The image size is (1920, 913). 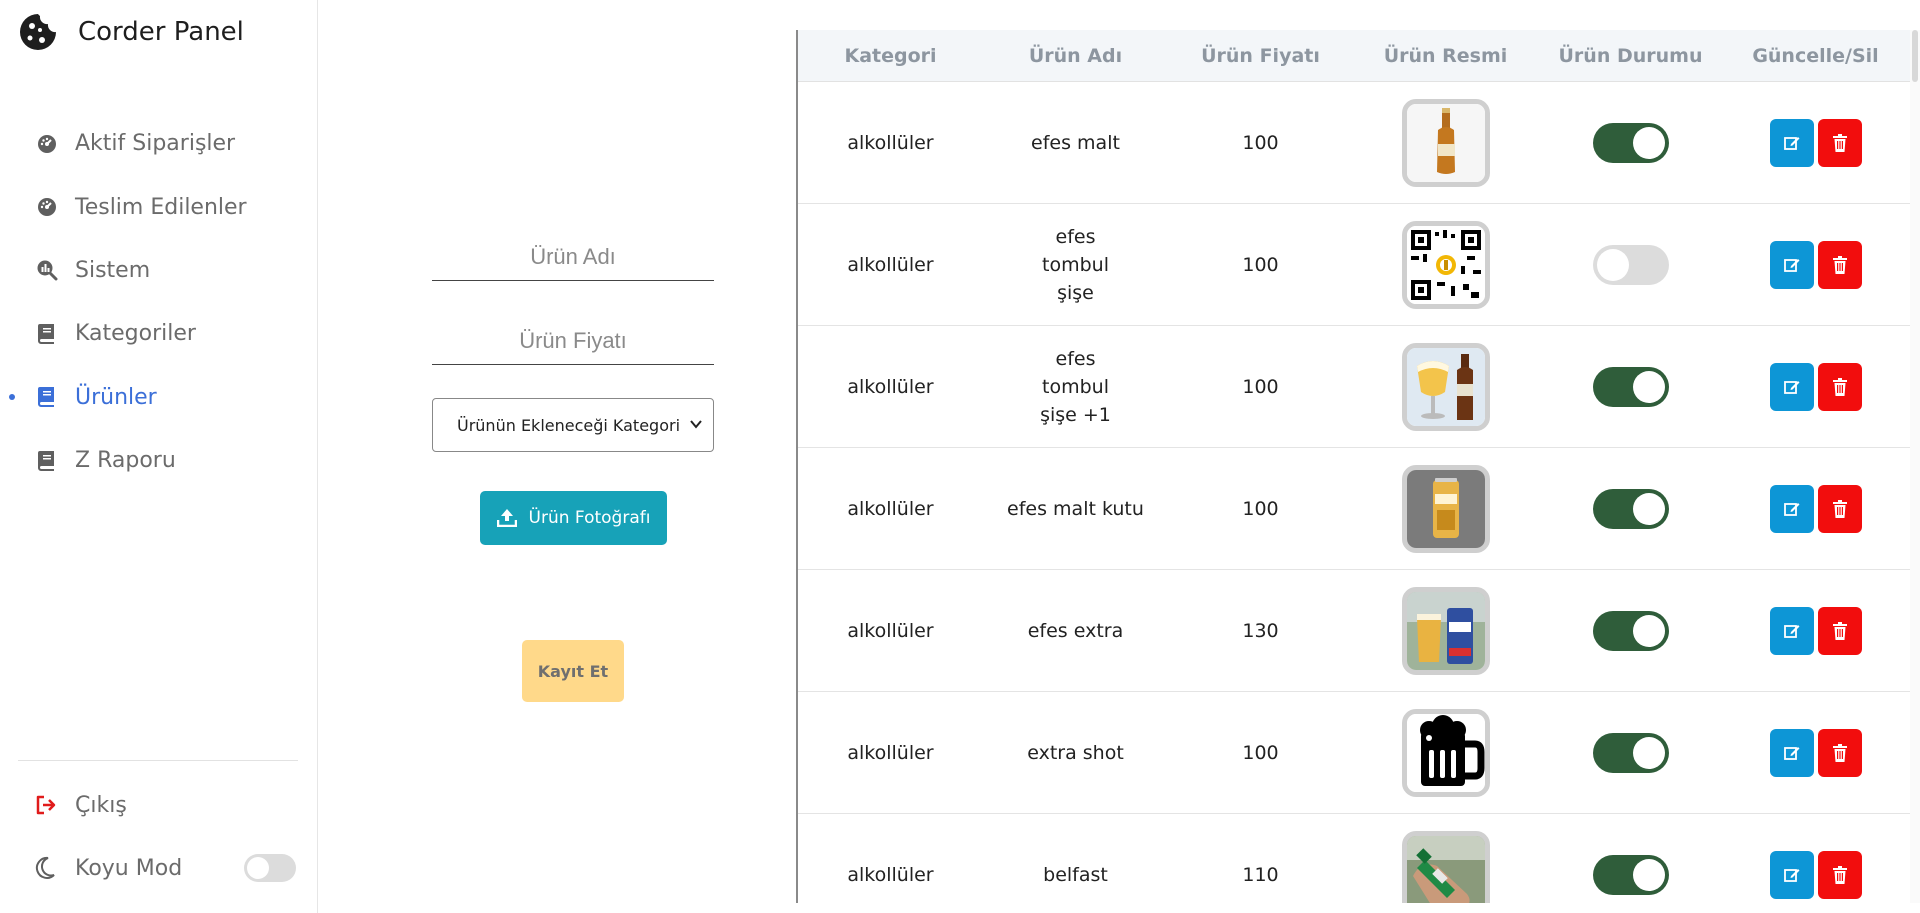 I want to click on table-row: alkollüler efes tombul şişe +1 100, so click(x=1359, y=387).